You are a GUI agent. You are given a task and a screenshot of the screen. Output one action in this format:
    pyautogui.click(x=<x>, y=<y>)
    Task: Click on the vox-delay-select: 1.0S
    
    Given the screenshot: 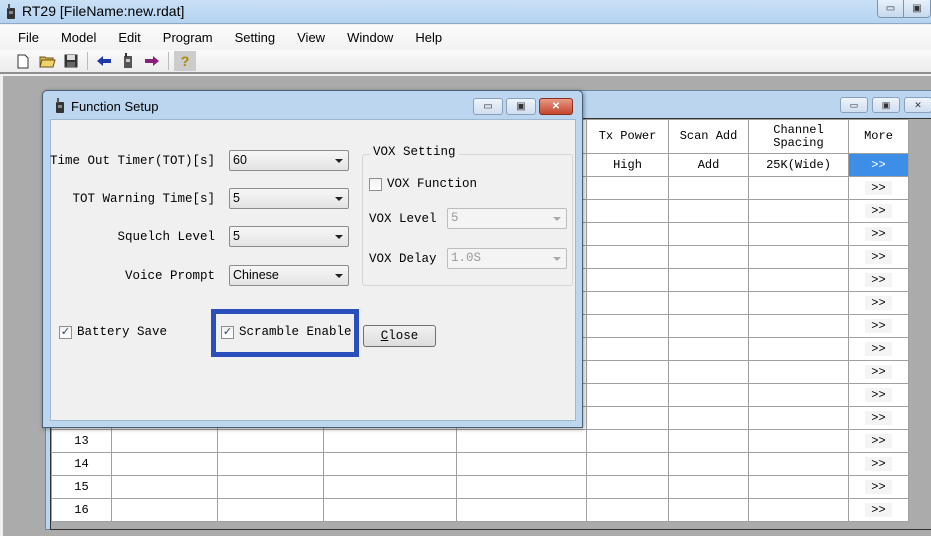 What is the action you would take?
    pyautogui.click(x=507, y=258)
    